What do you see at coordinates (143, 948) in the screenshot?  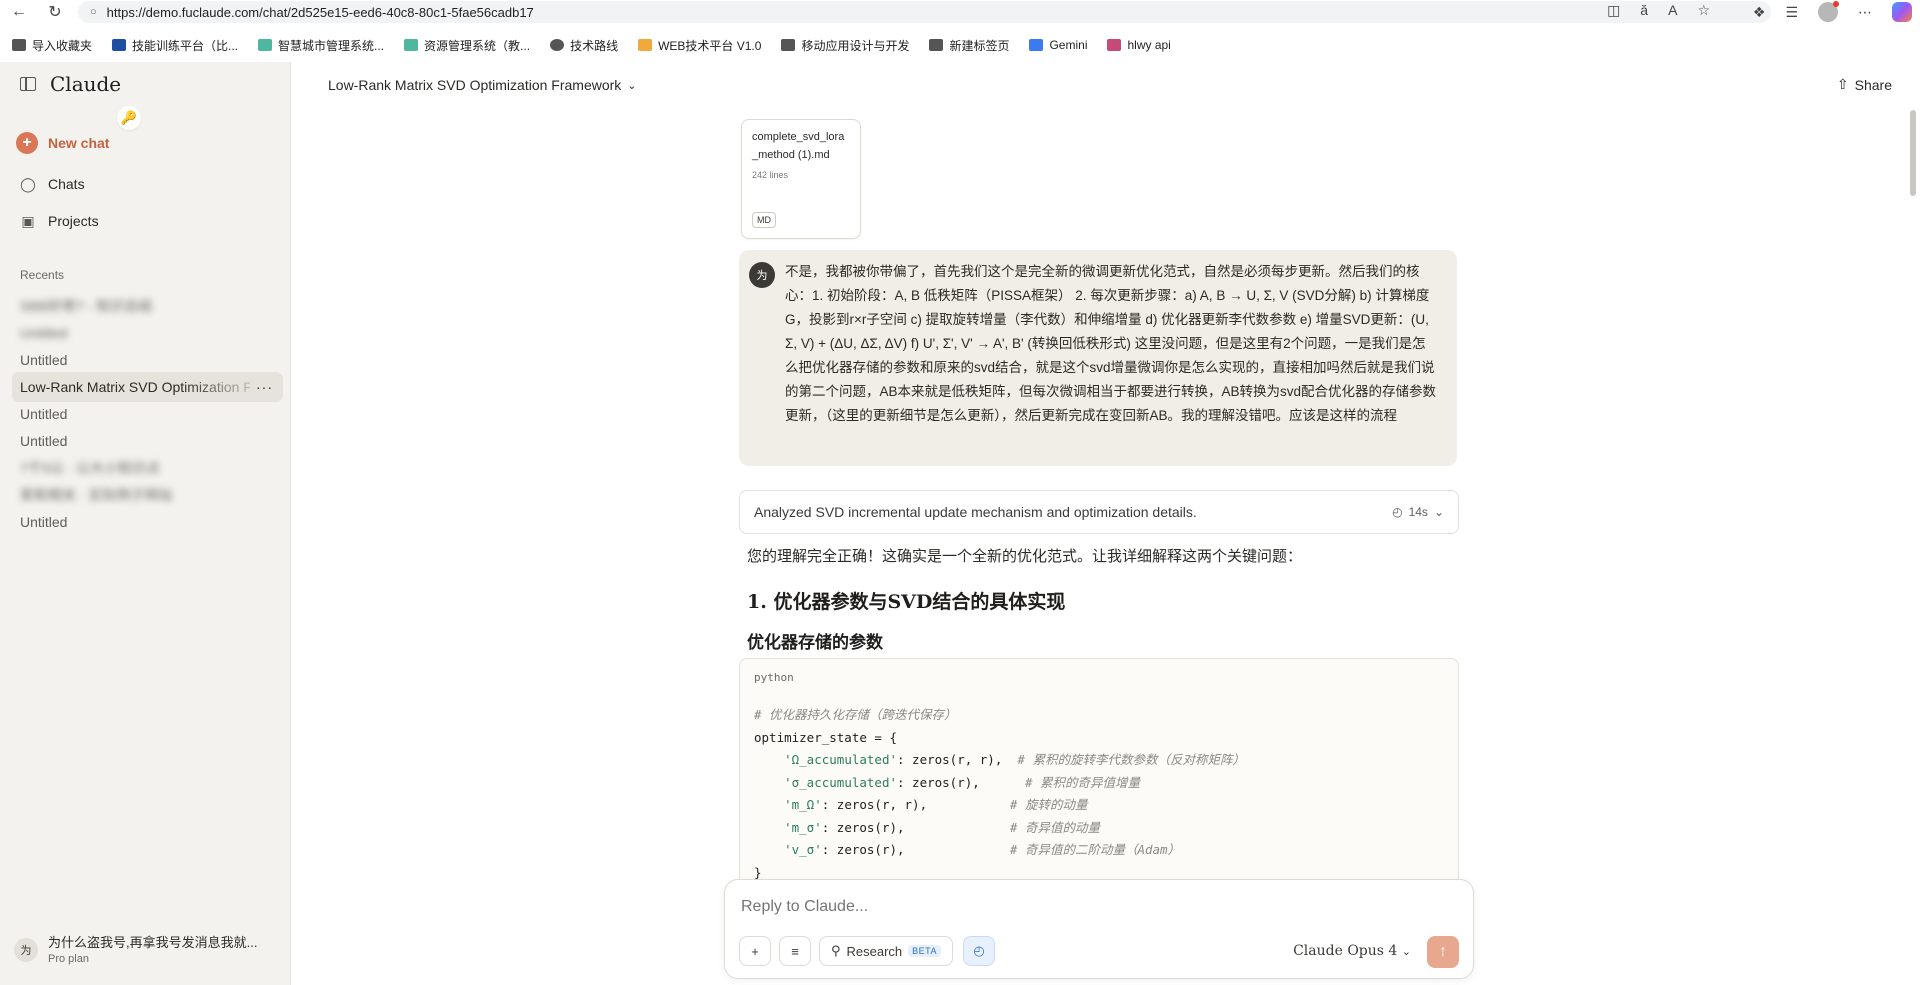 I see `user-menu: 为 为什么盗我号,再拿我号发消息我就... Pro plan` at bounding box center [143, 948].